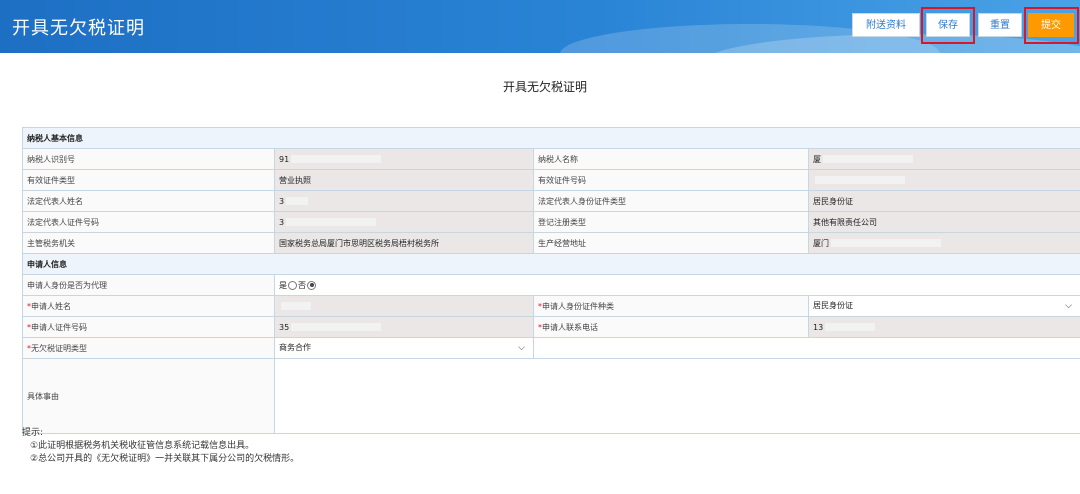  I want to click on legal-rep-name-value: 3, so click(404, 201).